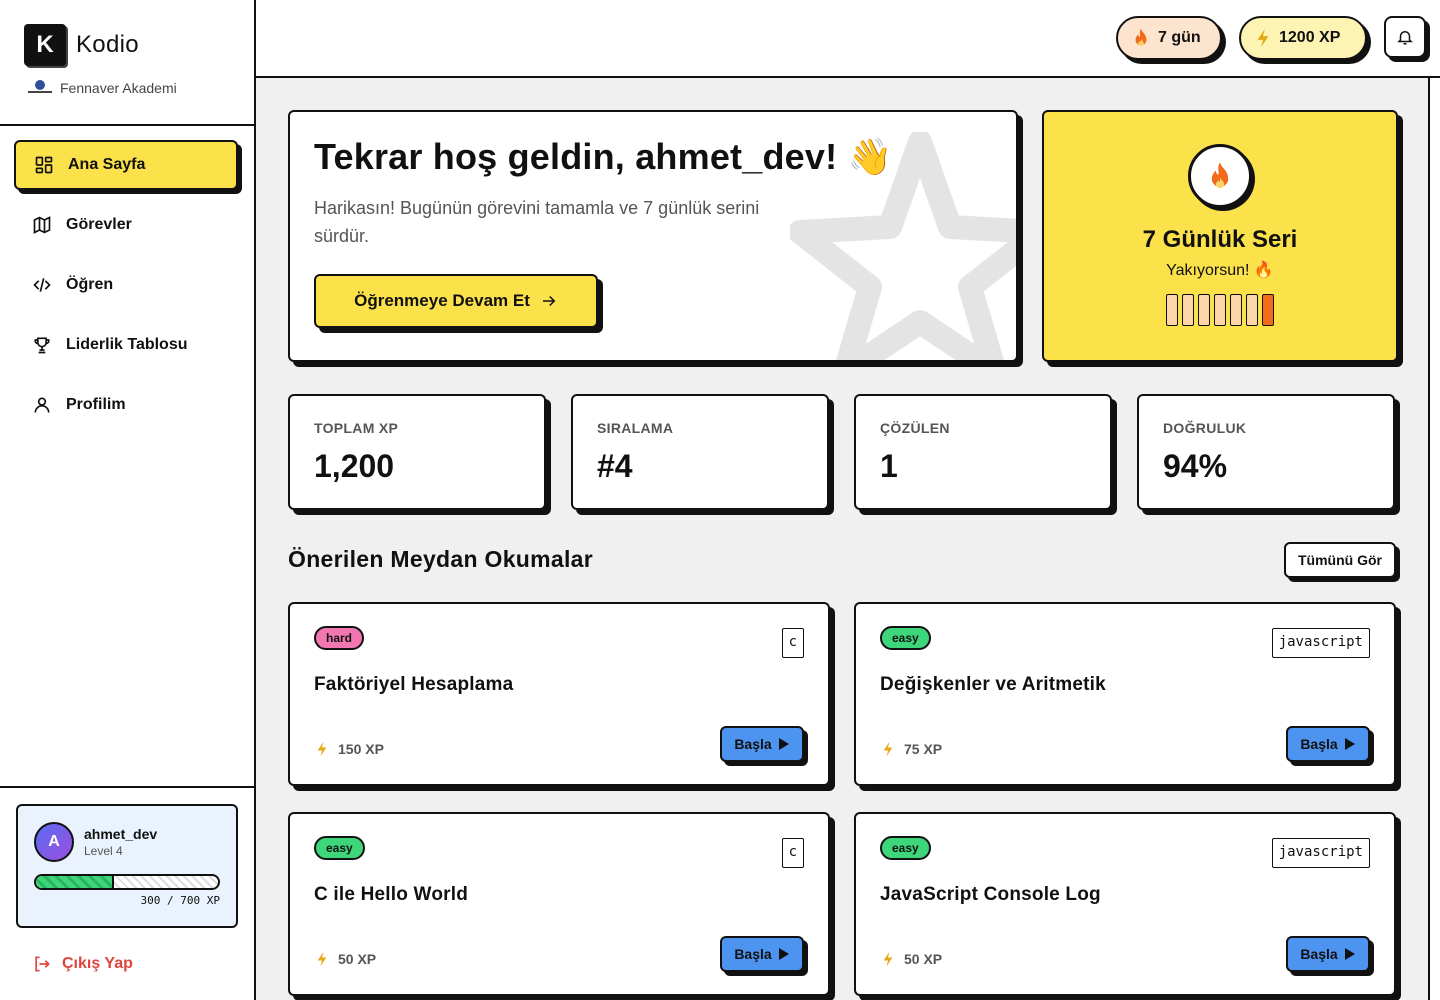 This screenshot has width=1440, height=1000. What do you see at coordinates (75, 882) in the screenshot?
I see `xp-progress-fill` at bounding box center [75, 882].